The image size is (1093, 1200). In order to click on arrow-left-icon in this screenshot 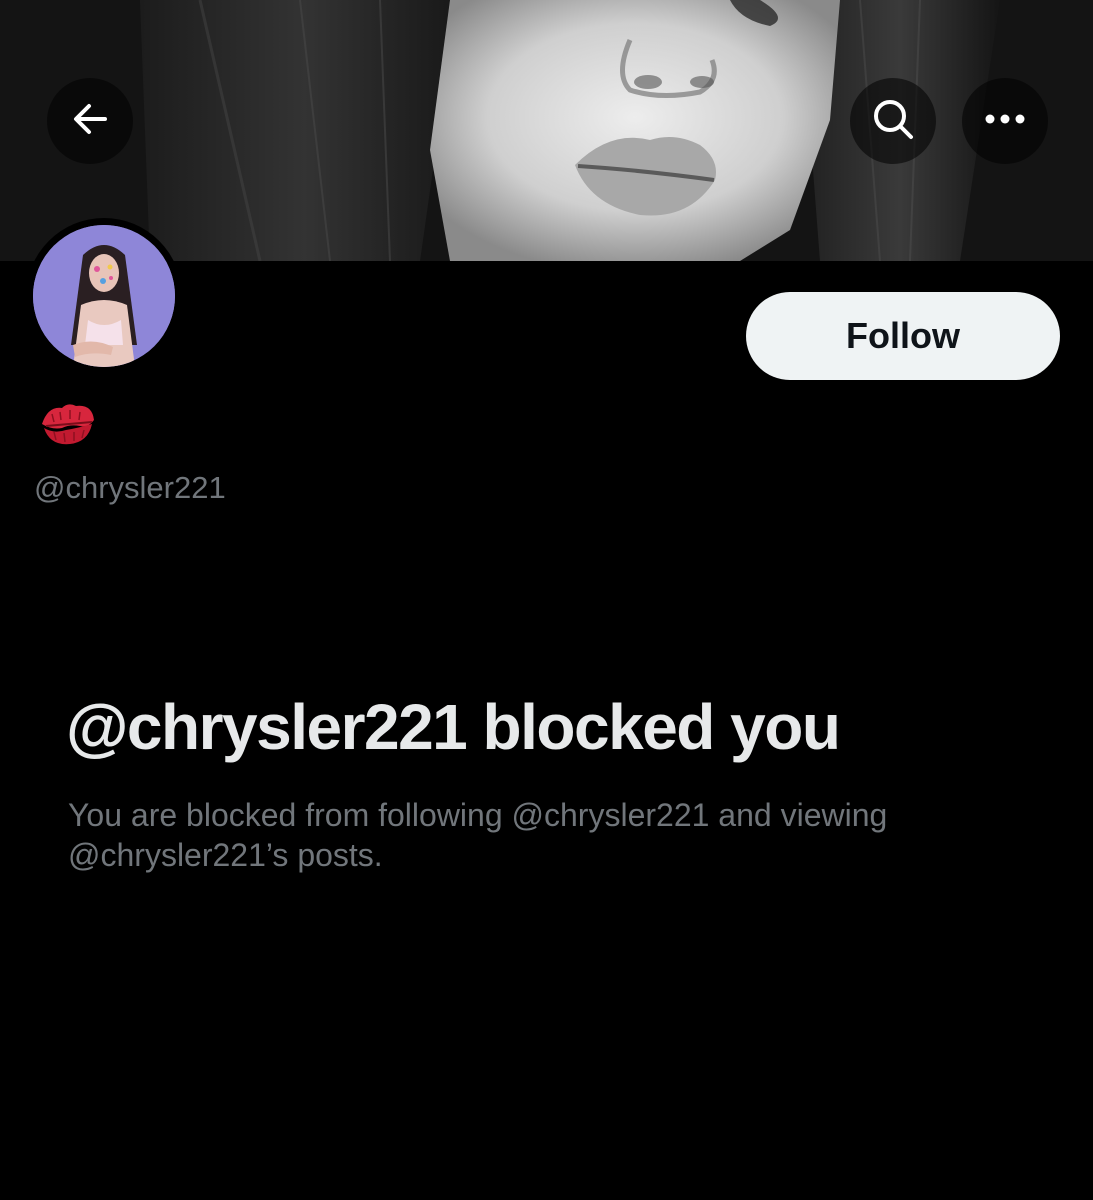, I will do `click(90, 121)`.